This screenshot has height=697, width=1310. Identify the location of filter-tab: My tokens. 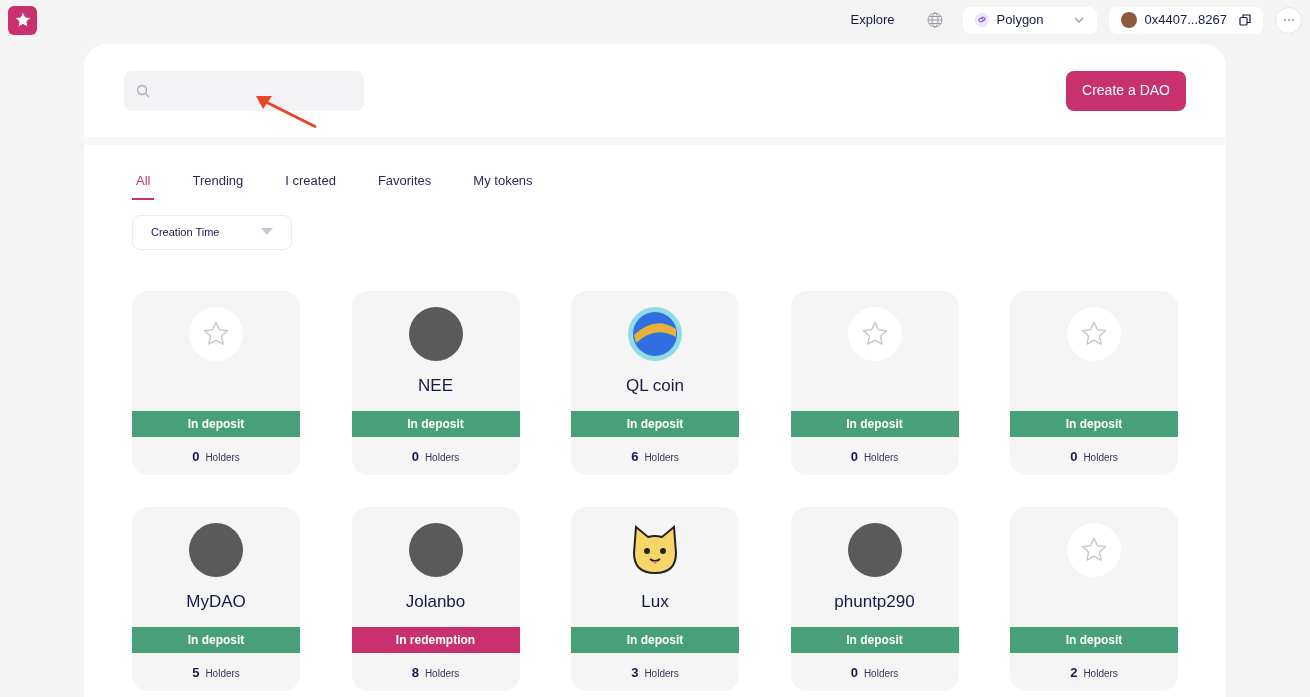
(503, 185).